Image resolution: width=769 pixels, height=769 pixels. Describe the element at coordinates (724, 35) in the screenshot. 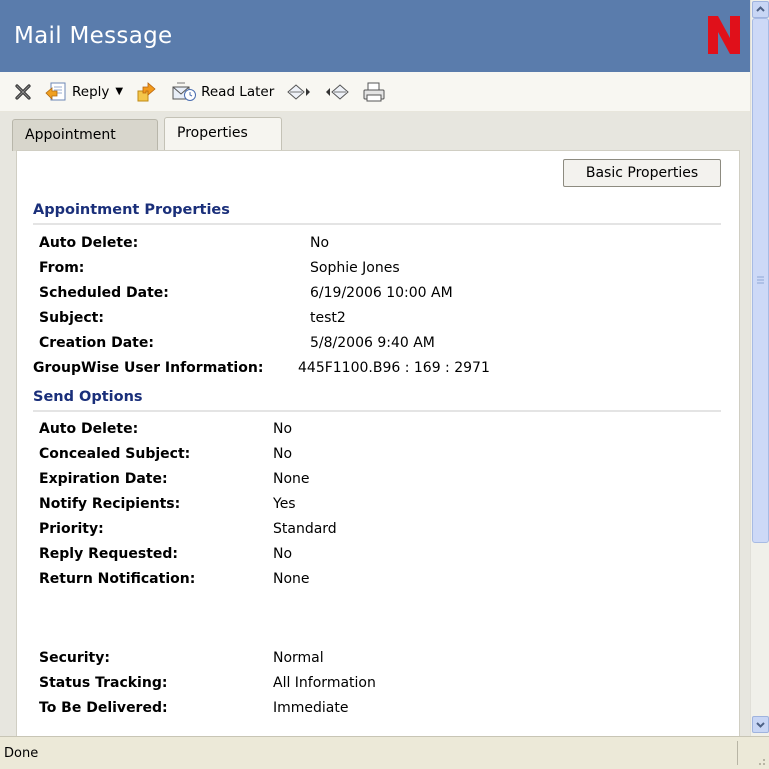

I see `novell-logo-icon` at that location.